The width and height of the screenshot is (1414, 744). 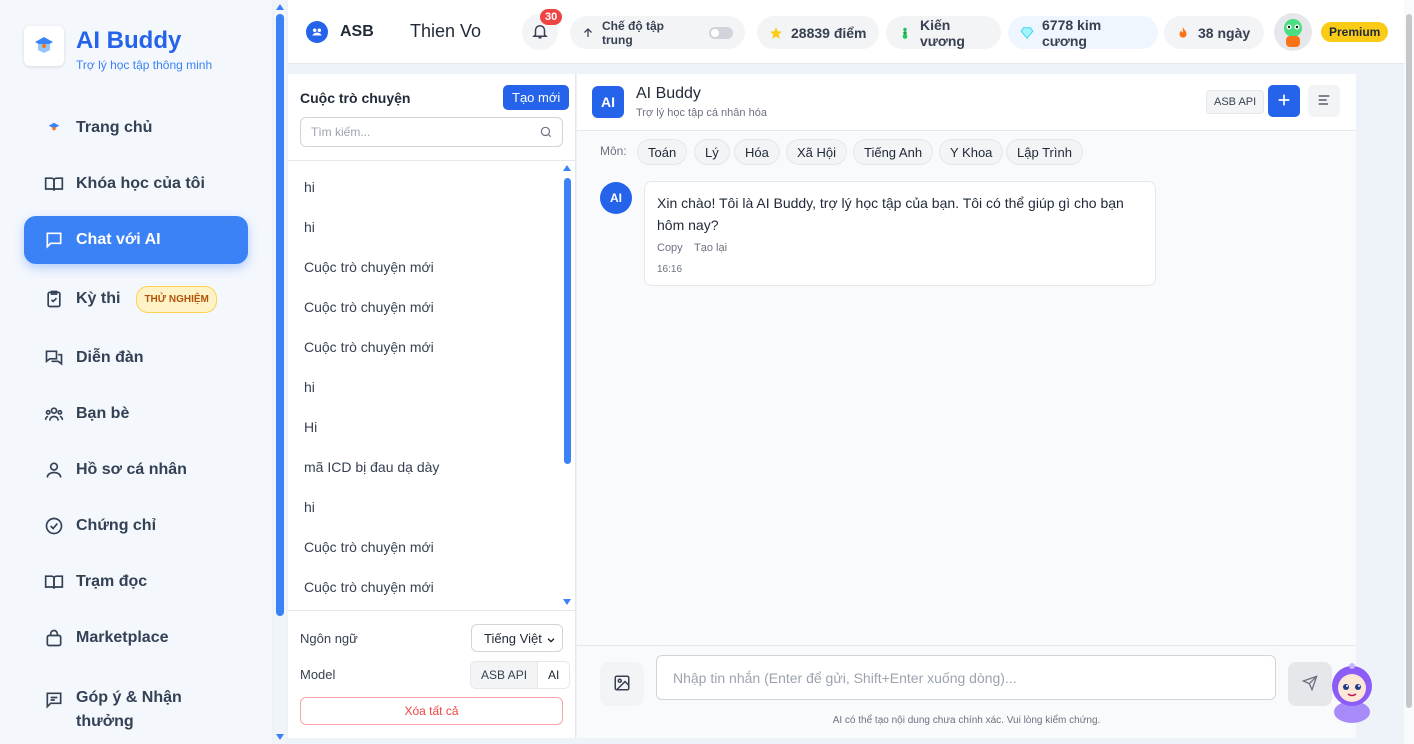 I want to click on points-badge: 28839 điểm, so click(x=818, y=32).